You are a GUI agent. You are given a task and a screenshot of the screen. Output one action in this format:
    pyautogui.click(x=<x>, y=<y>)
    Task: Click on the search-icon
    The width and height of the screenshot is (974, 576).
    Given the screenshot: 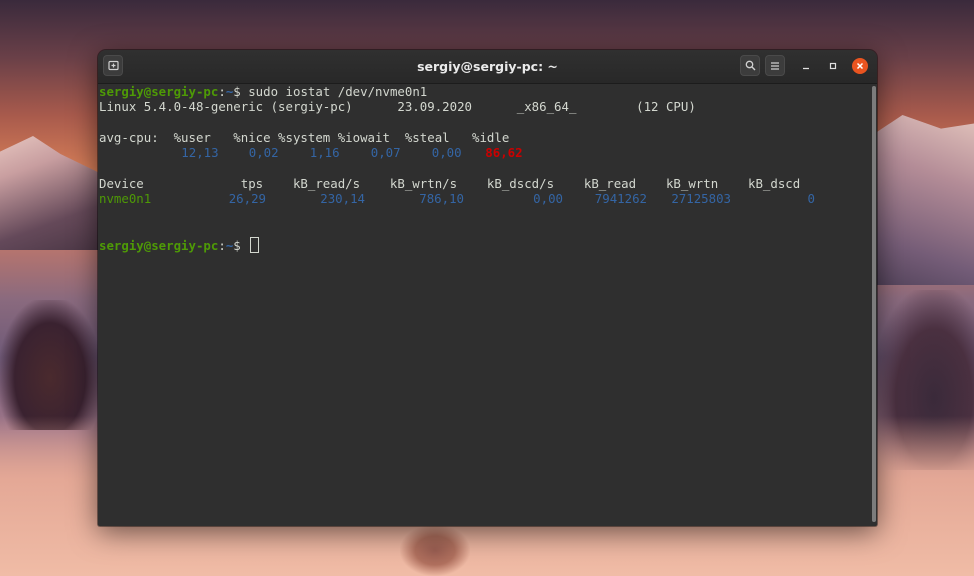 What is the action you would take?
    pyautogui.click(x=750, y=65)
    